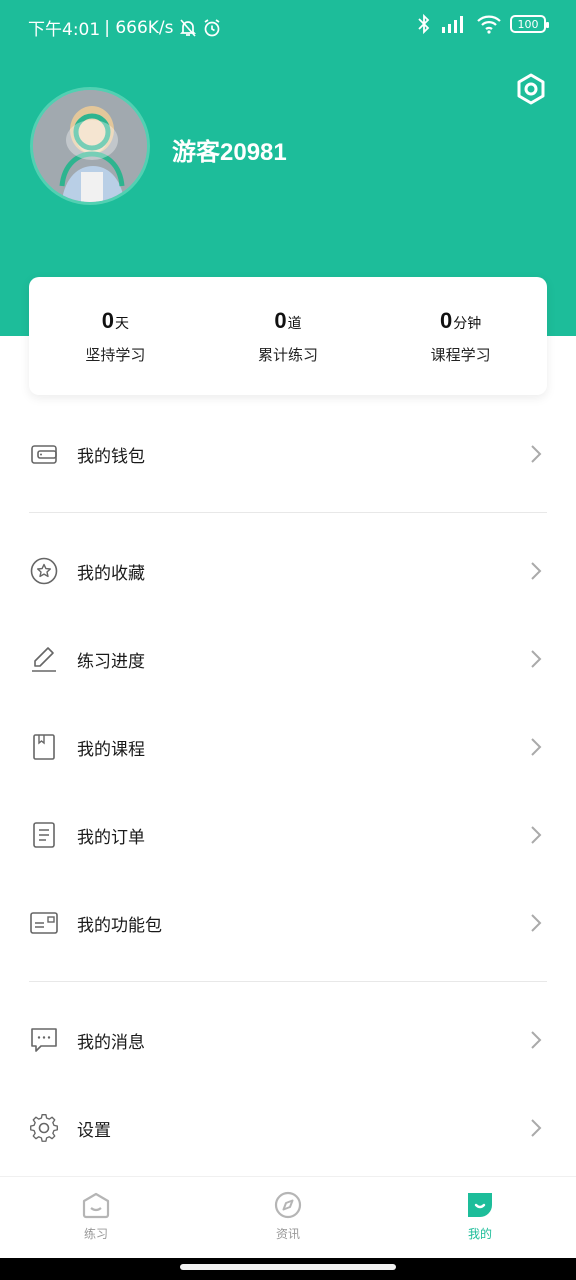 Image resolution: width=576 pixels, height=1280 pixels. What do you see at coordinates (467, 324) in the screenshot?
I see `stat-unit: 分钟` at bounding box center [467, 324].